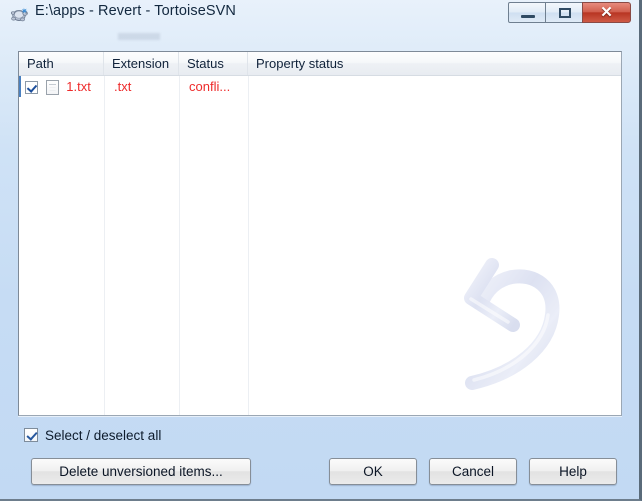  What do you see at coordinates (31, 87) in the screenshot?
I see `row-checkbox` at bounding box center [31, 87].